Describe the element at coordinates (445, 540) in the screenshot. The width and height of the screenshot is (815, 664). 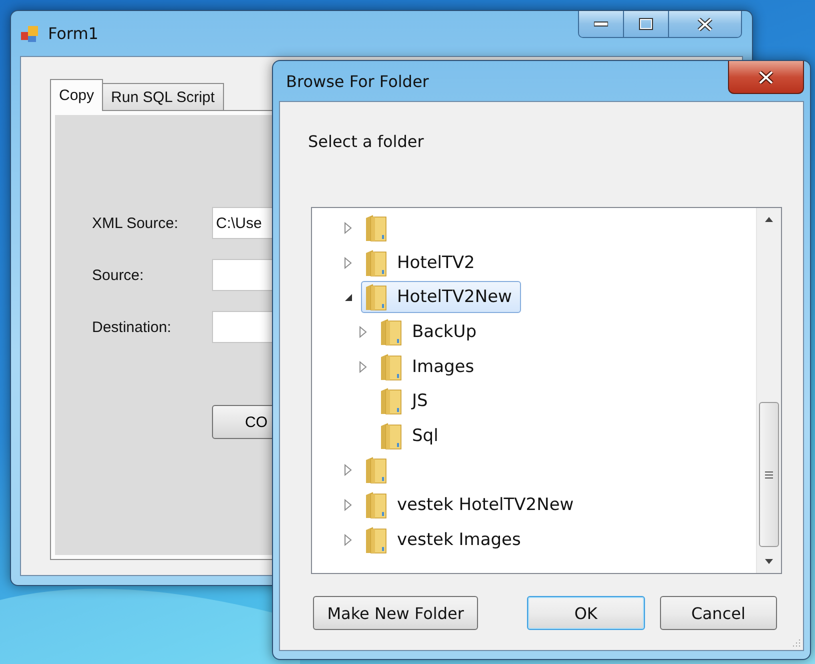
I see `folder-tree-item: vestek Images` at that location.